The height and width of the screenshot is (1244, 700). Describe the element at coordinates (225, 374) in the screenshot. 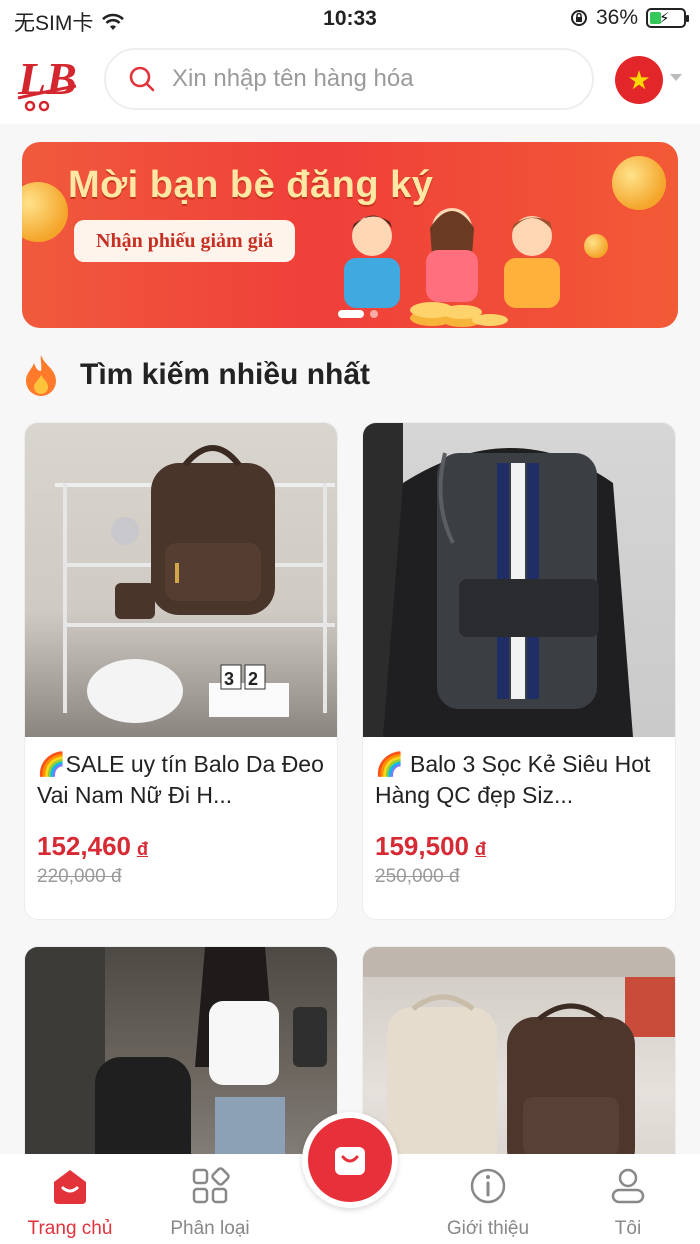

I see `section-title: Tìm kiếm nhiều nhất` at that location.